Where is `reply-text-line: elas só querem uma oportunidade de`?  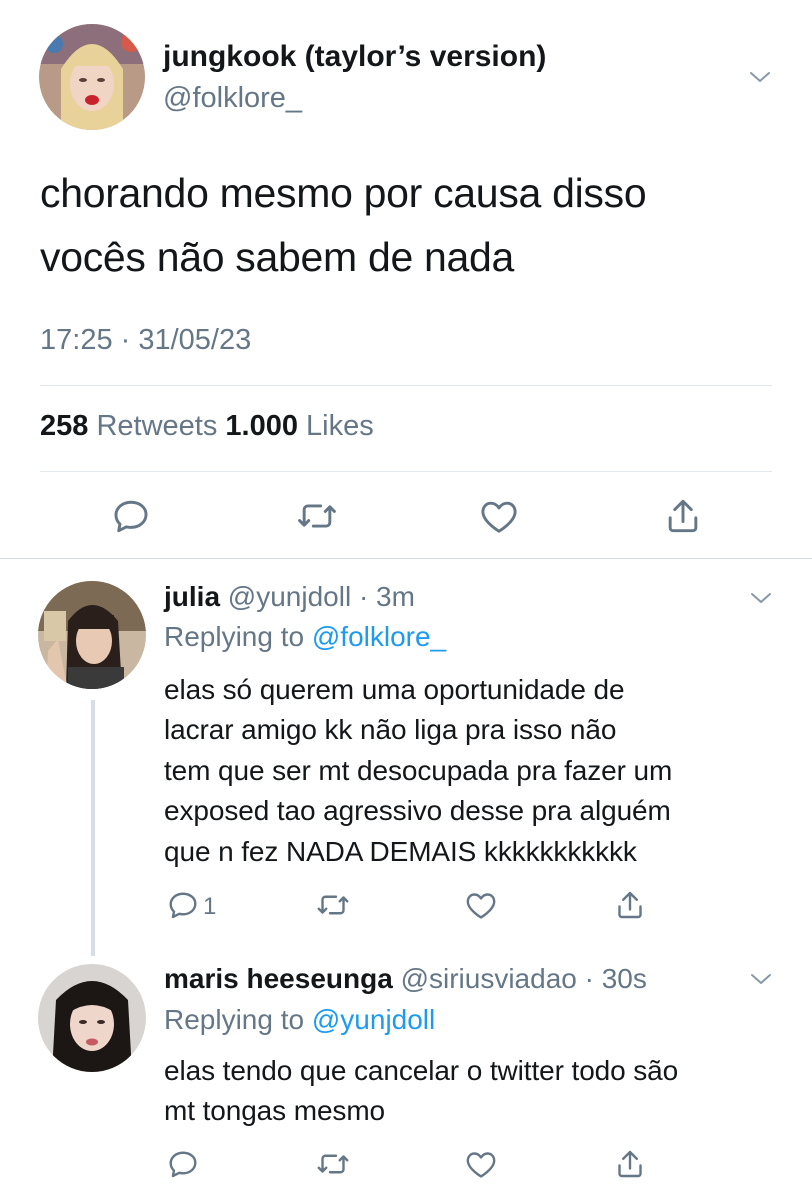 reply-text-line: elas só querem uma oportunidade de is located at coordinates (394, 689).